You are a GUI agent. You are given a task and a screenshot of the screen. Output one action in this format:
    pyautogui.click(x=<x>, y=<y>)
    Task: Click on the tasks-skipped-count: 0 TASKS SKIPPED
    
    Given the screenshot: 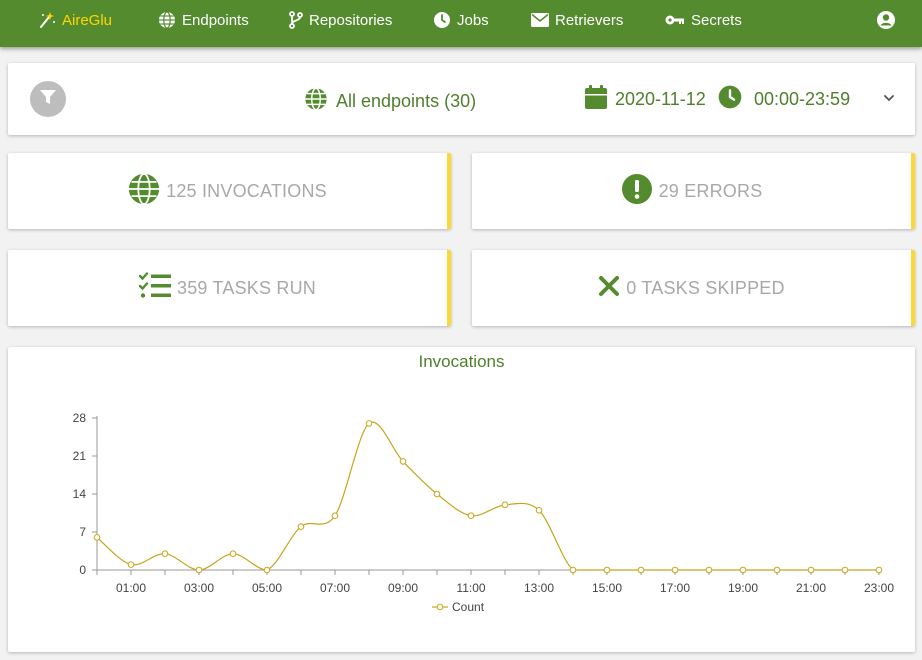 What is the action you would take?
    pyautogui.click(x=705, y=287)
    